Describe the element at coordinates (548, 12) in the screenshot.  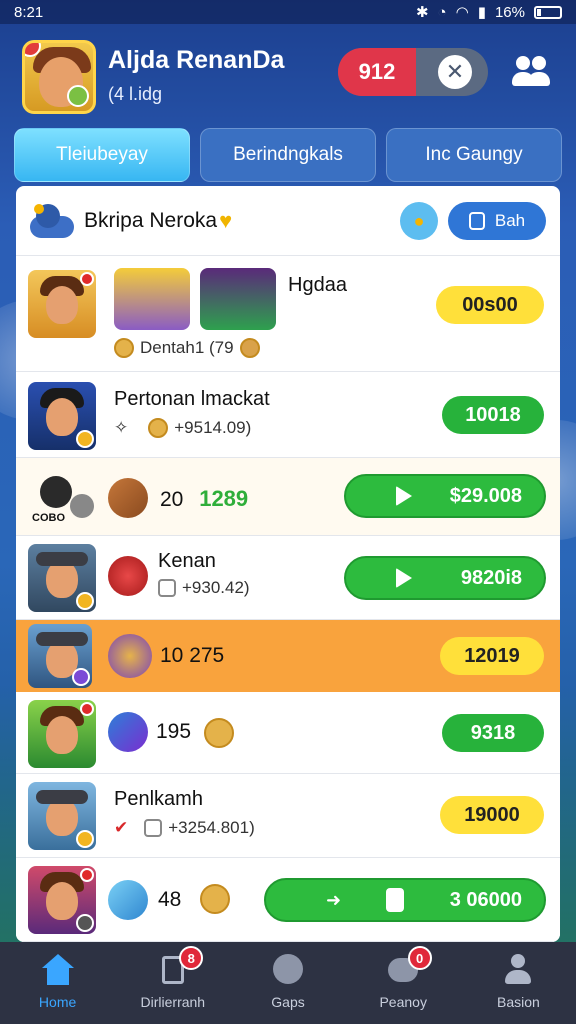
I see `battery-icon` at that location.